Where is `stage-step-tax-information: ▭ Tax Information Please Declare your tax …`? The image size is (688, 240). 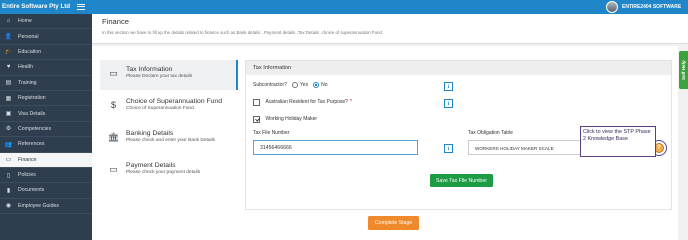
stage-step-tax-information: ▭ Tax Information Please Declare your tax … is located at coordinates (169, 75).